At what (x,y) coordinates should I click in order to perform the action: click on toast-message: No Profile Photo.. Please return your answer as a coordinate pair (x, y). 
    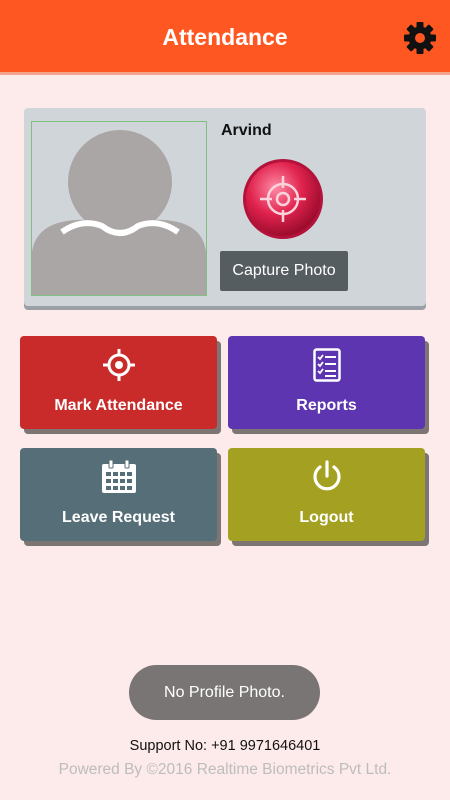
    Looking at the image, I should click on (224, 692).